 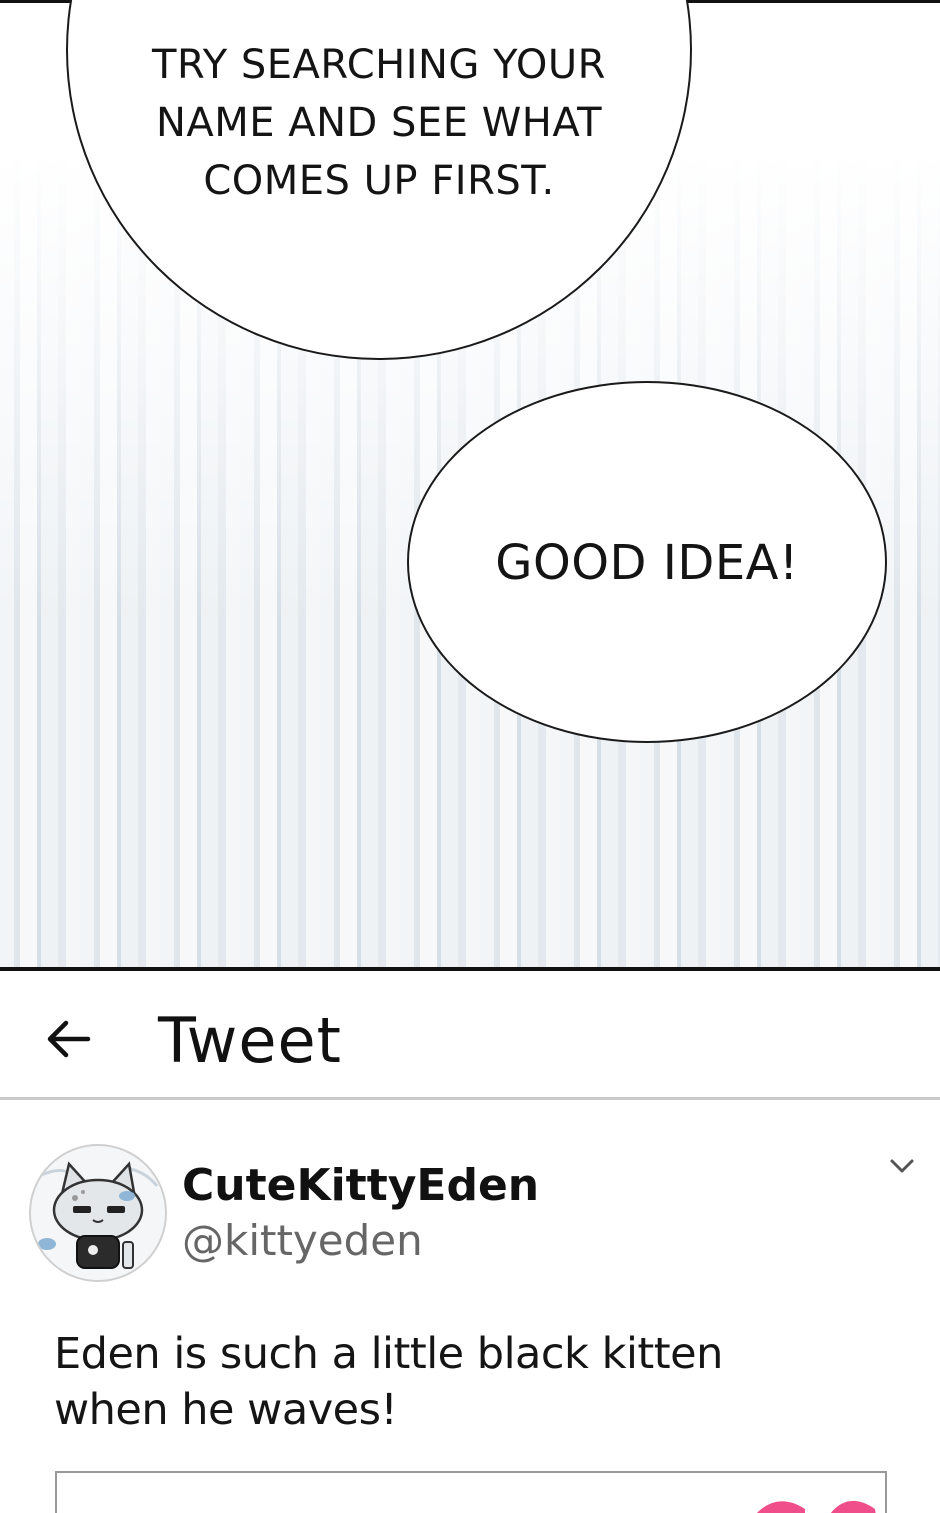 What do you see at coordinates (250, 1040) in the screenshot?
I see `page-title: Tweet` at bounding box center [250, 1040].